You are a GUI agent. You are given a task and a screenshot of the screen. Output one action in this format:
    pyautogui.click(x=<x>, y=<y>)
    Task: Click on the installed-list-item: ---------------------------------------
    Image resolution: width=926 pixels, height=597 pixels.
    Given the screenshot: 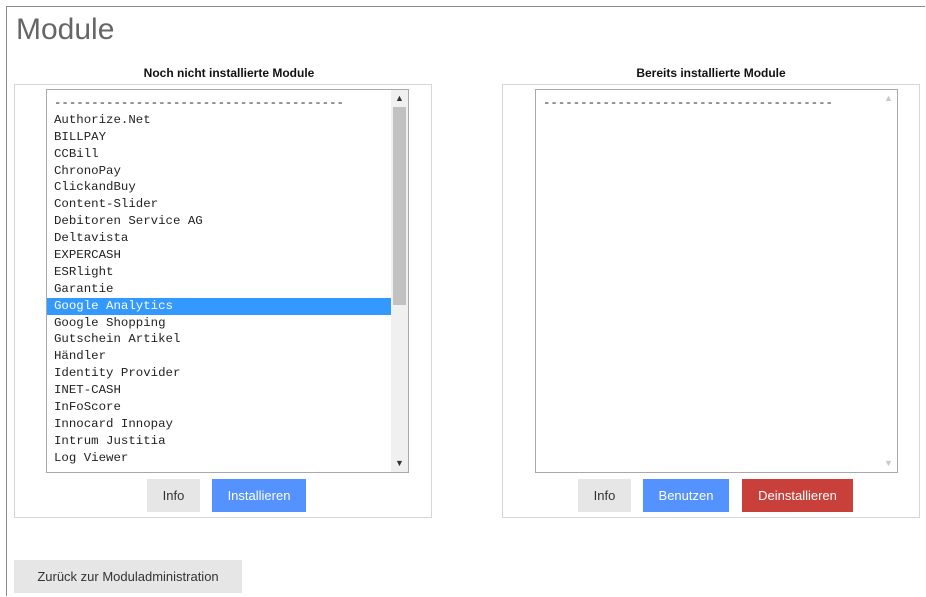 What is the action you would take?
    pyautogui.click(x=709, y=103)
    